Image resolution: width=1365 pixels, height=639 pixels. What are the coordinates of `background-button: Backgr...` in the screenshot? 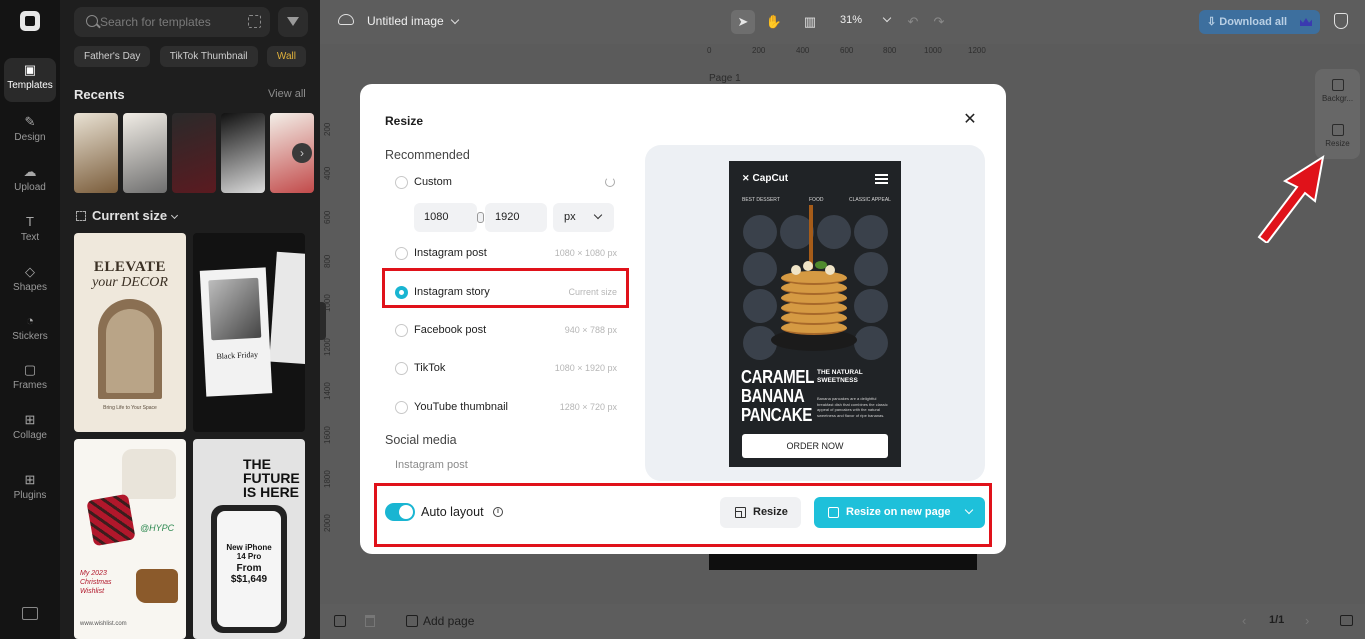 It's located at (1337, 91).